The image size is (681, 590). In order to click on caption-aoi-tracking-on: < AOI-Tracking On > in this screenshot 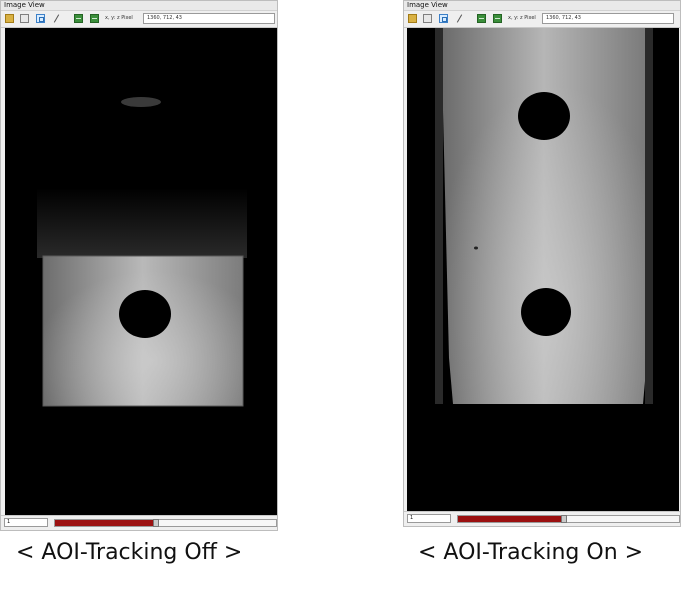, I will do `click(531, 552)`.